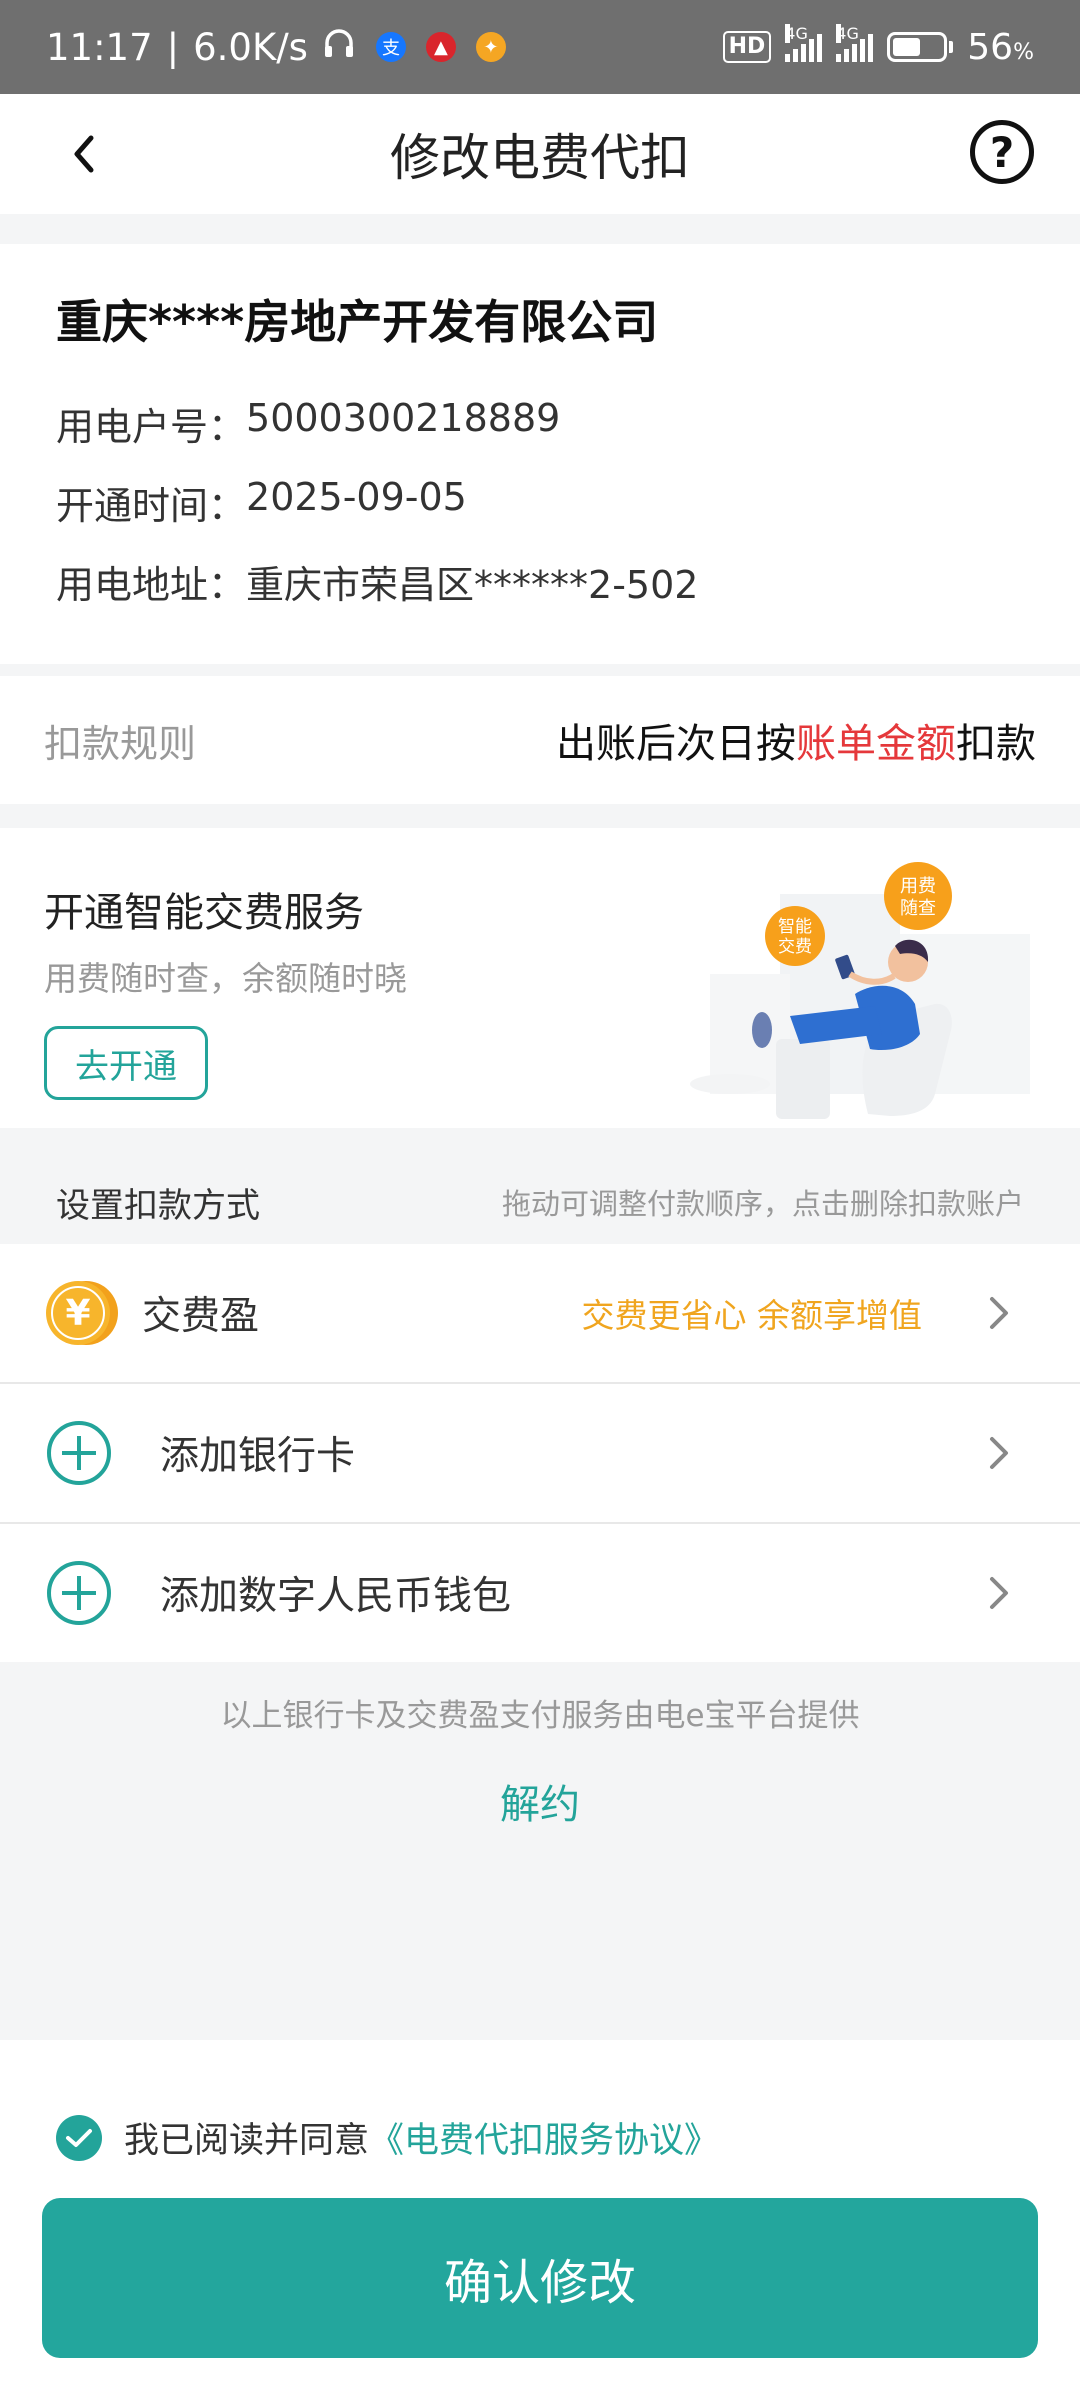 The image size is (1080, 2400). I want to click on unbind-link: 解约, so click(540, 1801).